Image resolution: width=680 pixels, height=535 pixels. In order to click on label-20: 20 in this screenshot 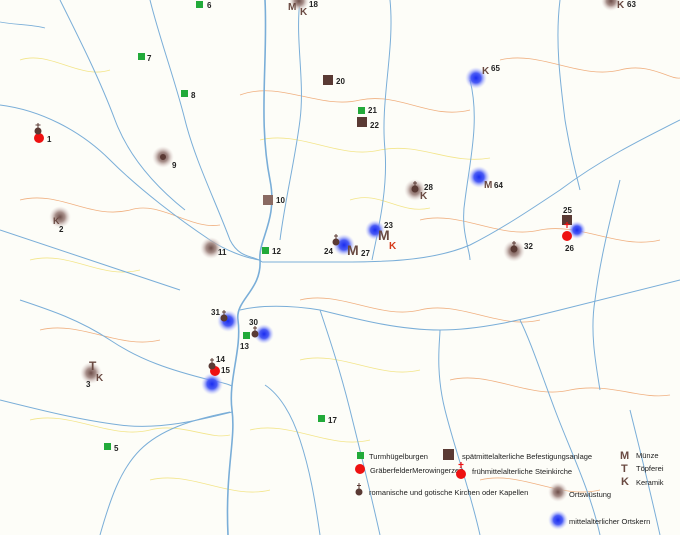, I will do `click(340, 81)`.